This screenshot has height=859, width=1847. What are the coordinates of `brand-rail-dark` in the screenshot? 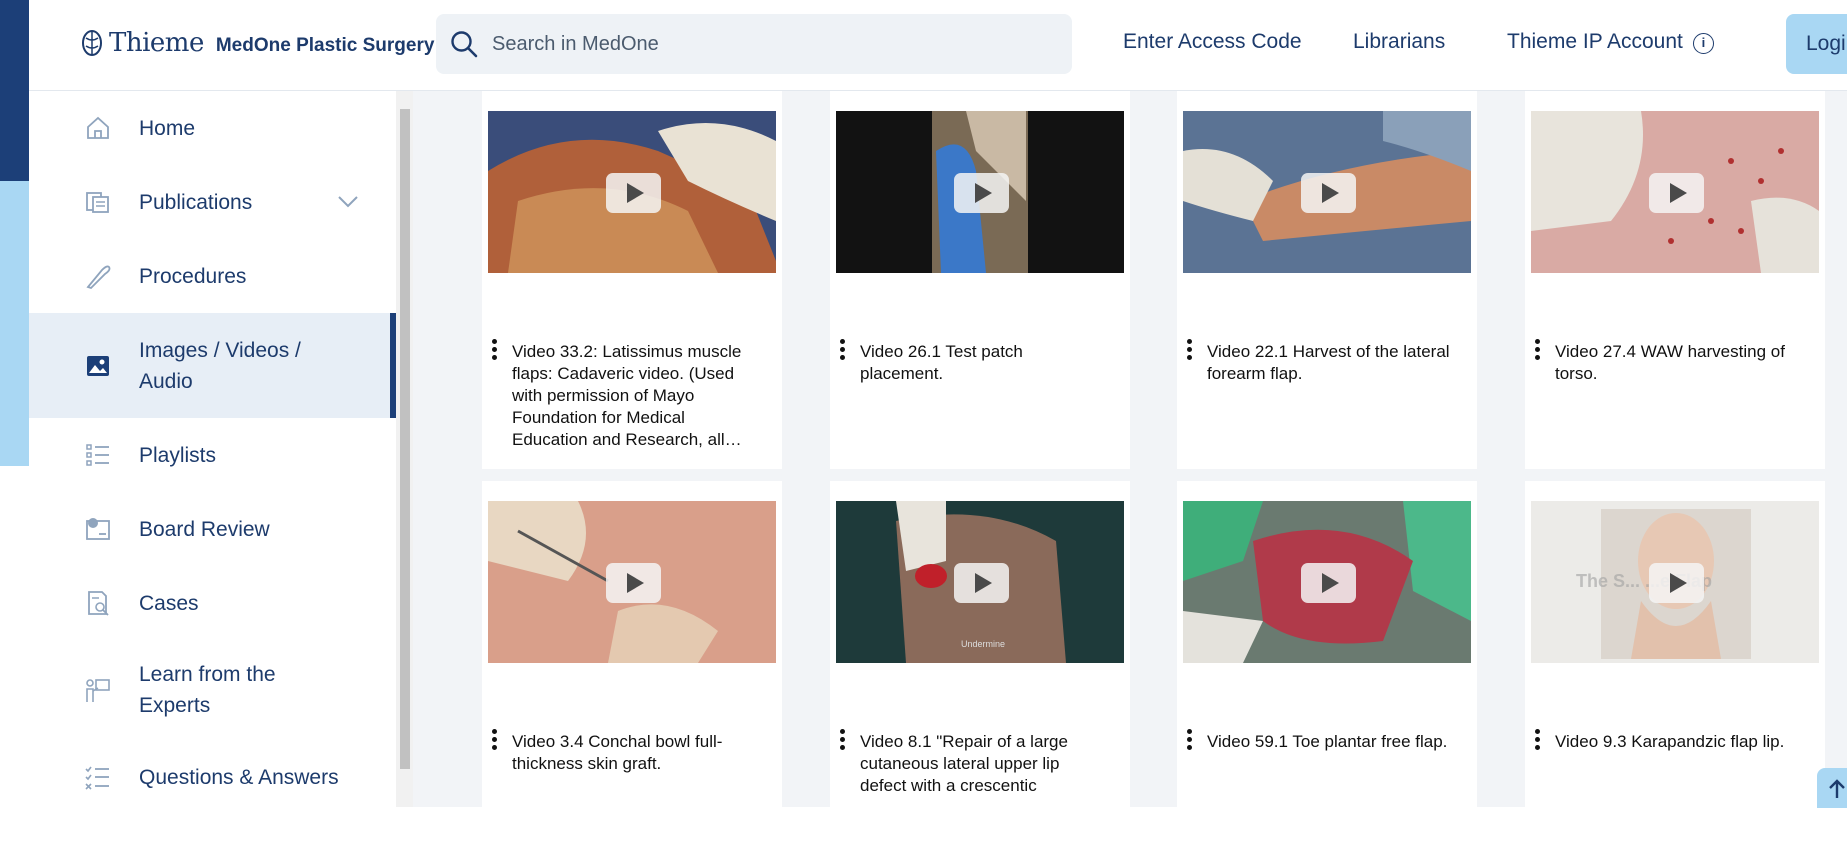 It's located at (14, 90).